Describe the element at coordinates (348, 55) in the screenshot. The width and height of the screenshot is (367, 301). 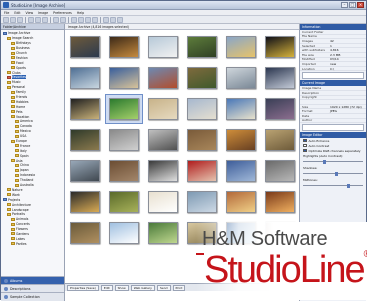
I see `property-value: 2.3 MB` at that location.